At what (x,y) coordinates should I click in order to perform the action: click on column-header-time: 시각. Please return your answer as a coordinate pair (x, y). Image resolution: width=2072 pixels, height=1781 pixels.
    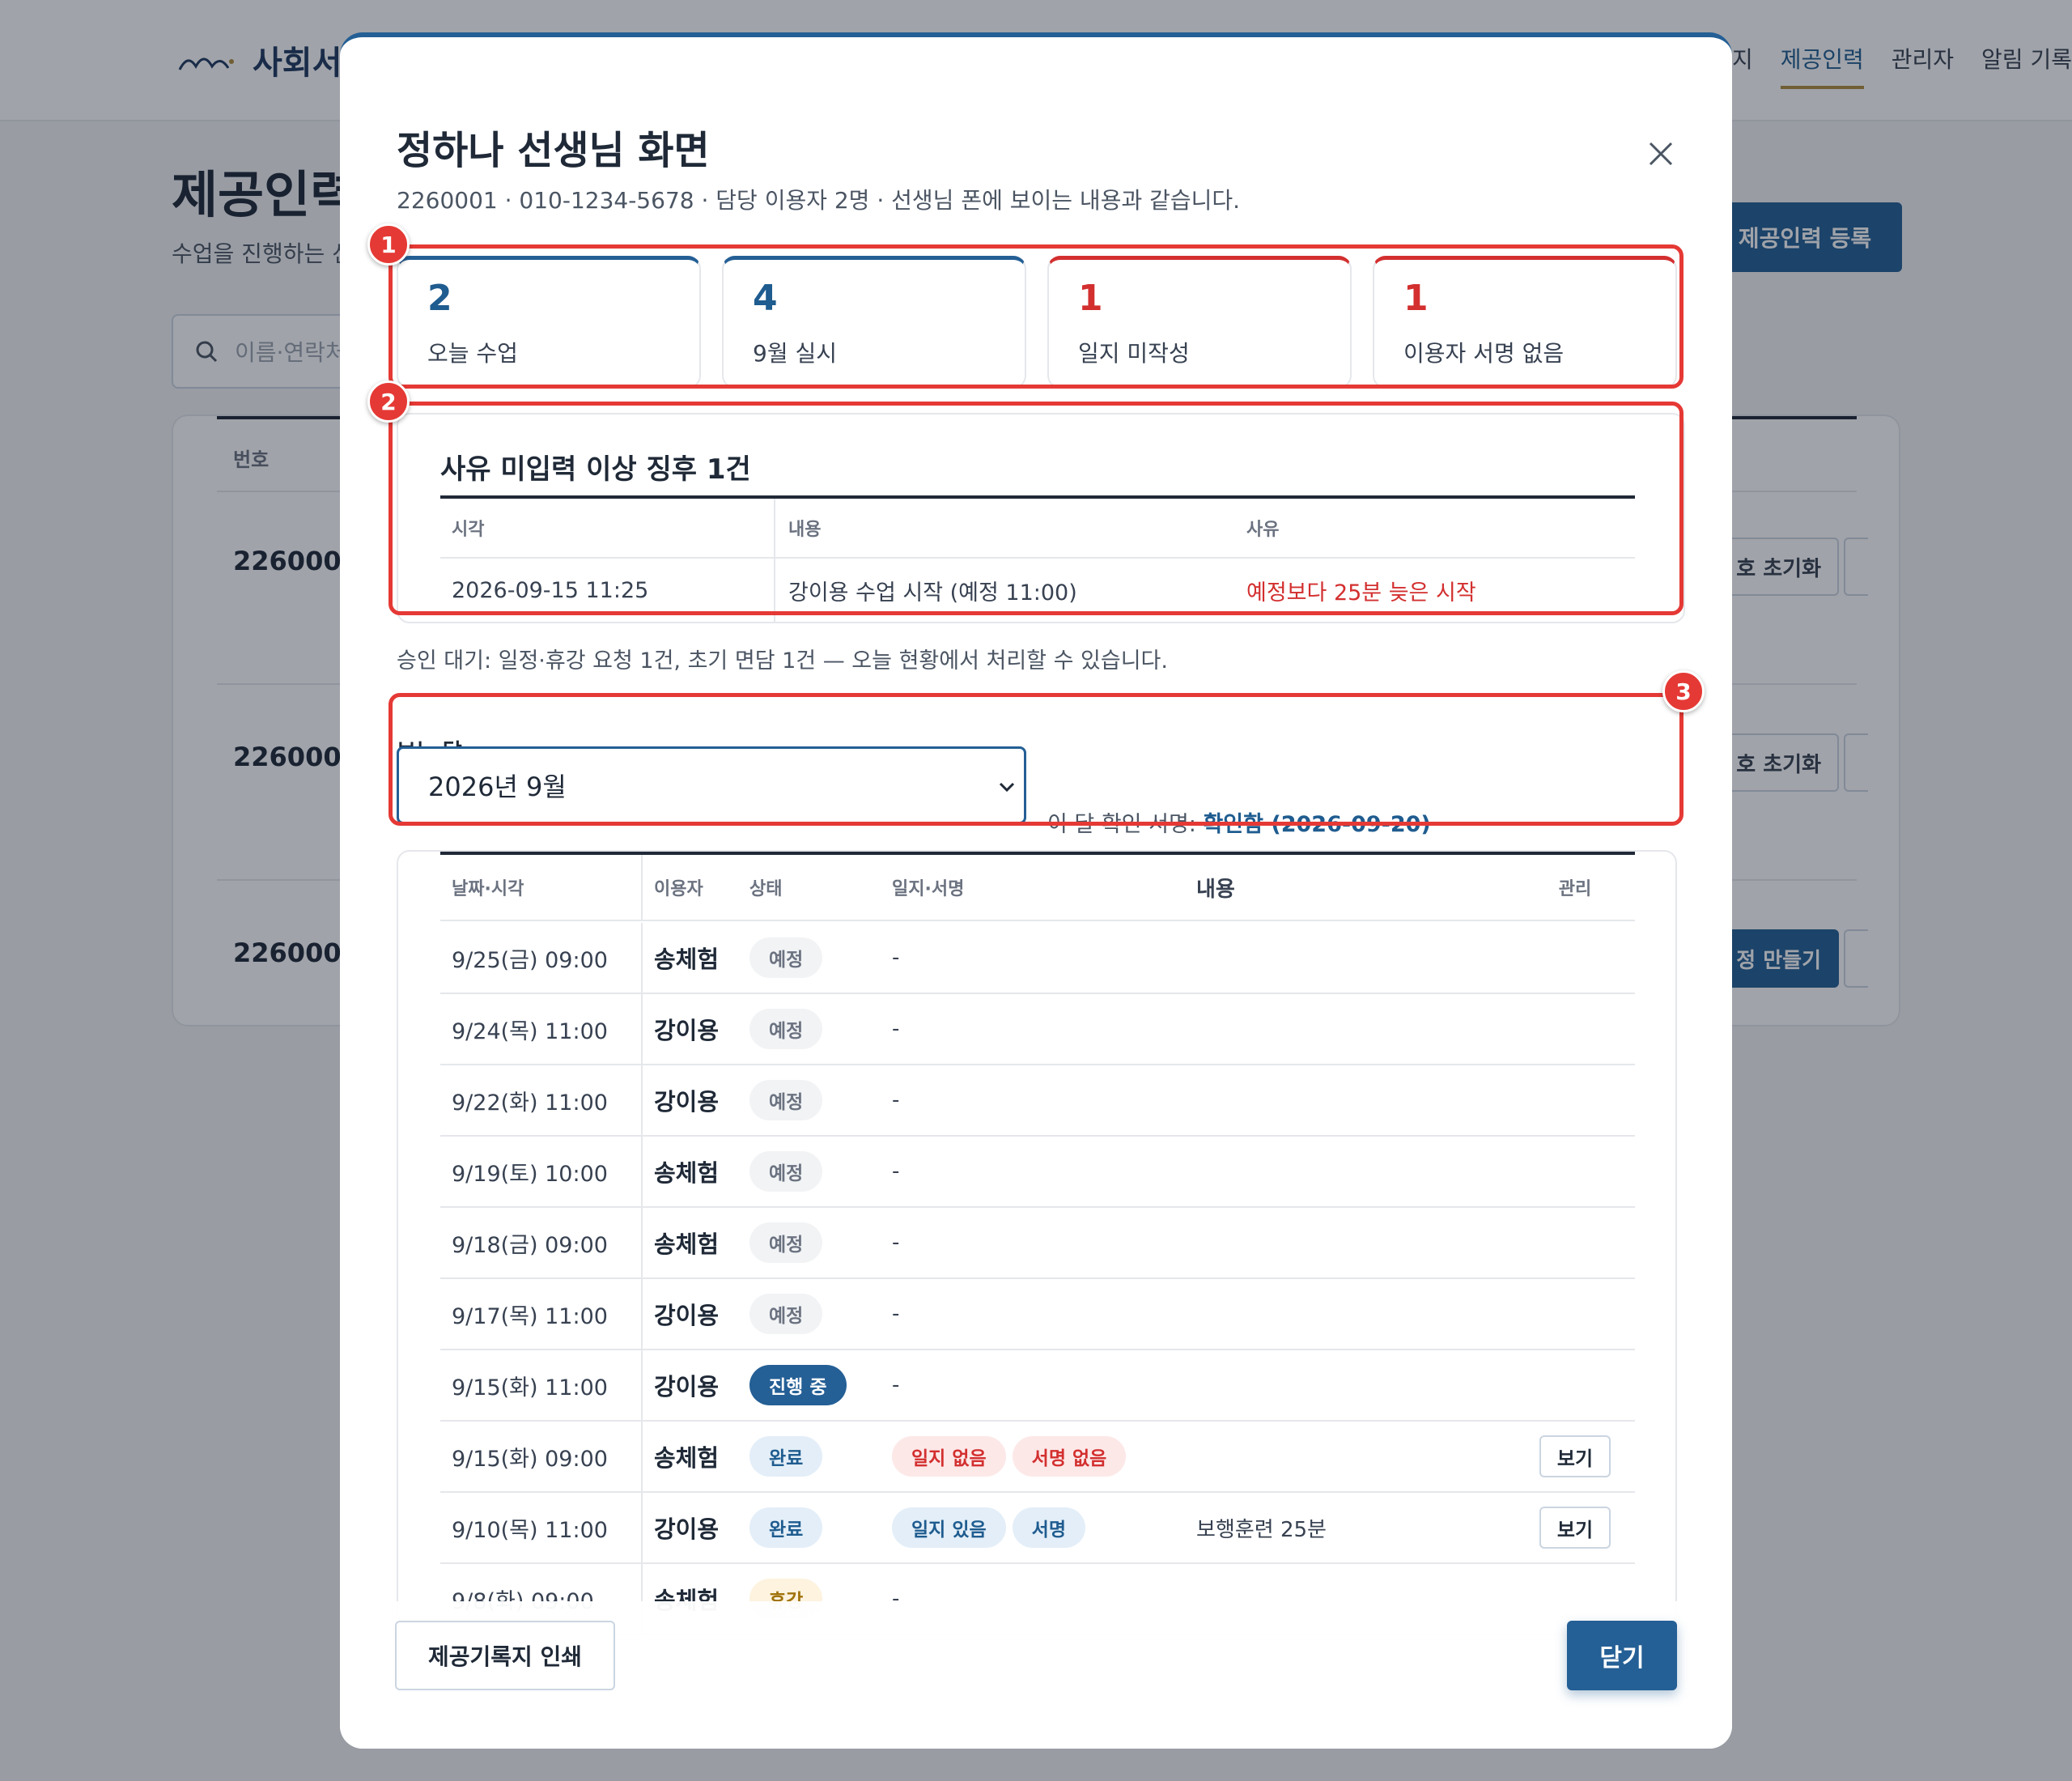
    Looking at the image, I should click on (607, 528).